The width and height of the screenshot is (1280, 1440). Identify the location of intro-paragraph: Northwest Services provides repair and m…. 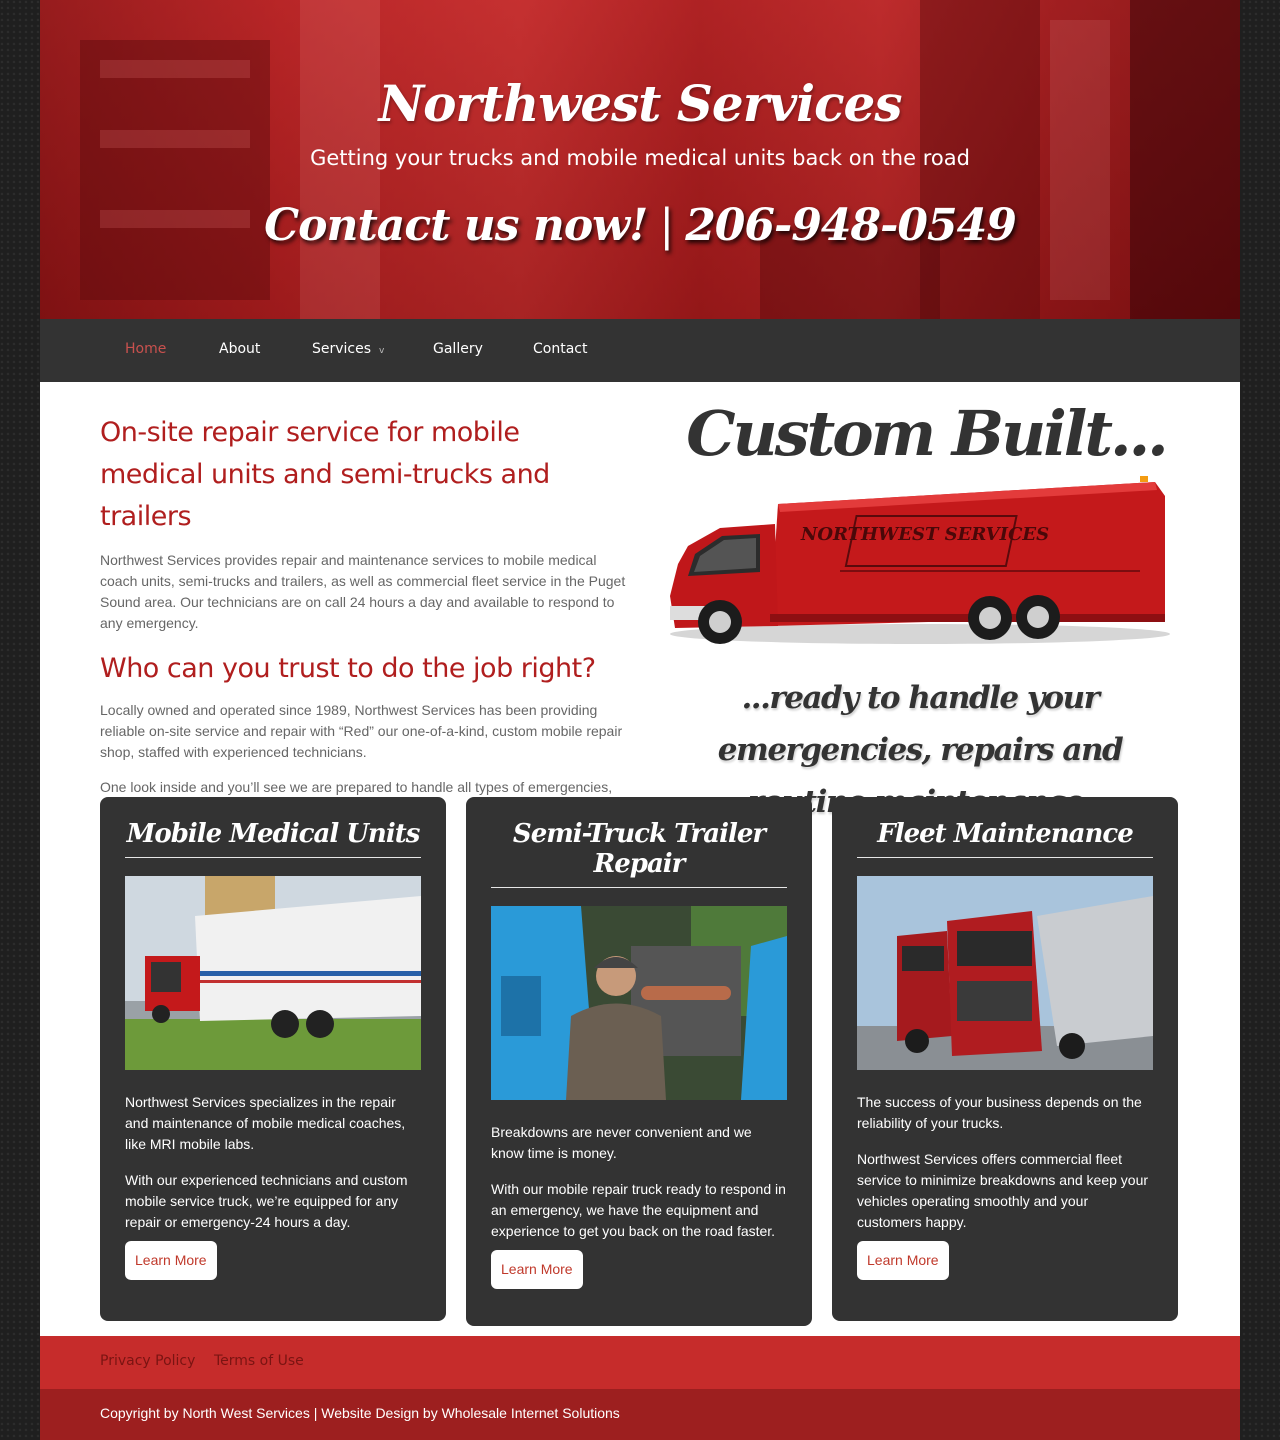
(363, 591).